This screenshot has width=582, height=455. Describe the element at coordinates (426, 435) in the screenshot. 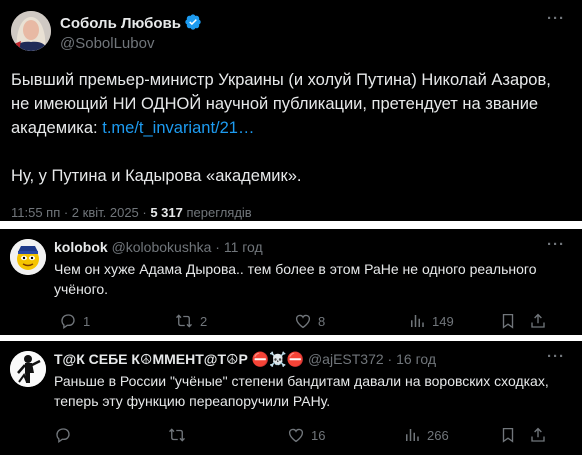

I see `views-button: 266` at that location.